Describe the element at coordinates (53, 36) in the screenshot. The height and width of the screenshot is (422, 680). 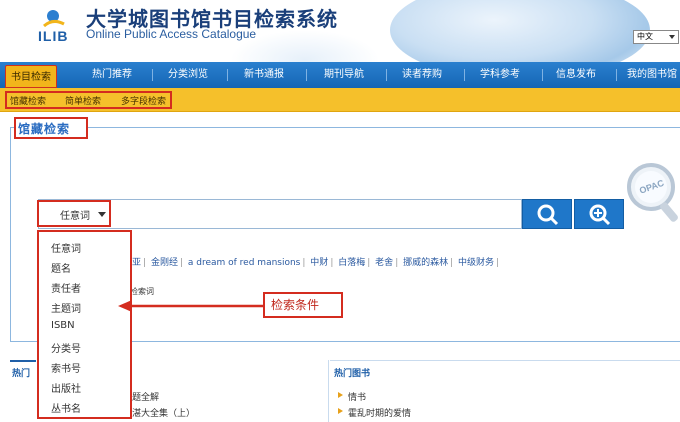
I see `logo-text: ILIB` at that location.